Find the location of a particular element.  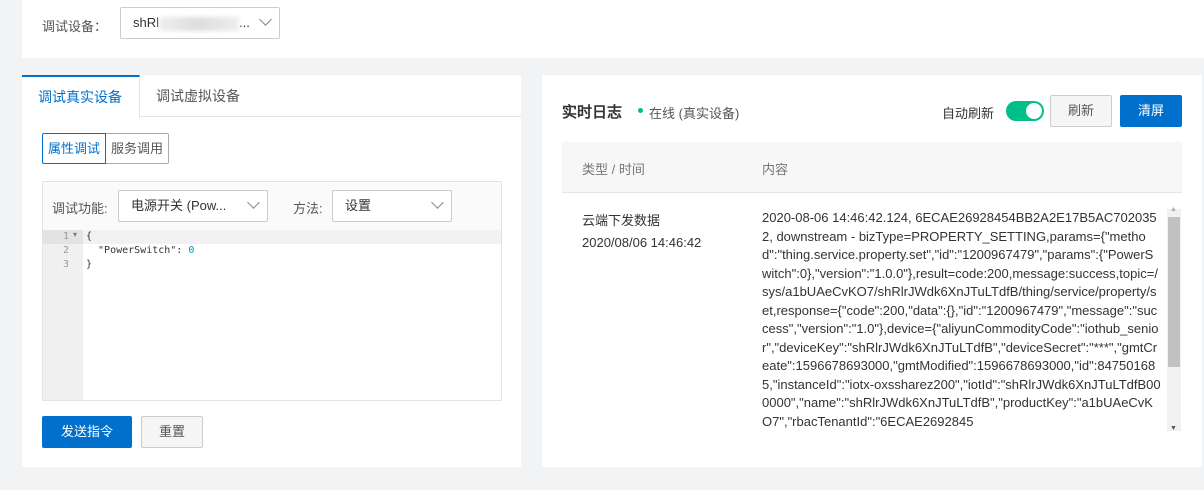

scroll-up-icon: ▲ is located at coordinates (1173, 209).